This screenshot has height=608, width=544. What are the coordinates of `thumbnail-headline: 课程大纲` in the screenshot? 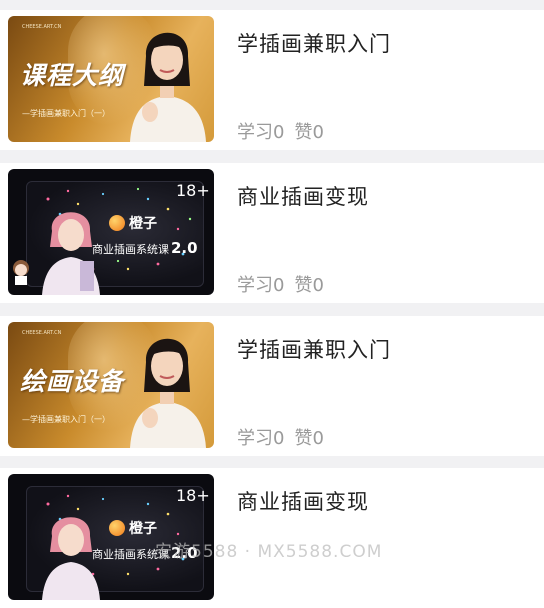 It's located at (72, 75).